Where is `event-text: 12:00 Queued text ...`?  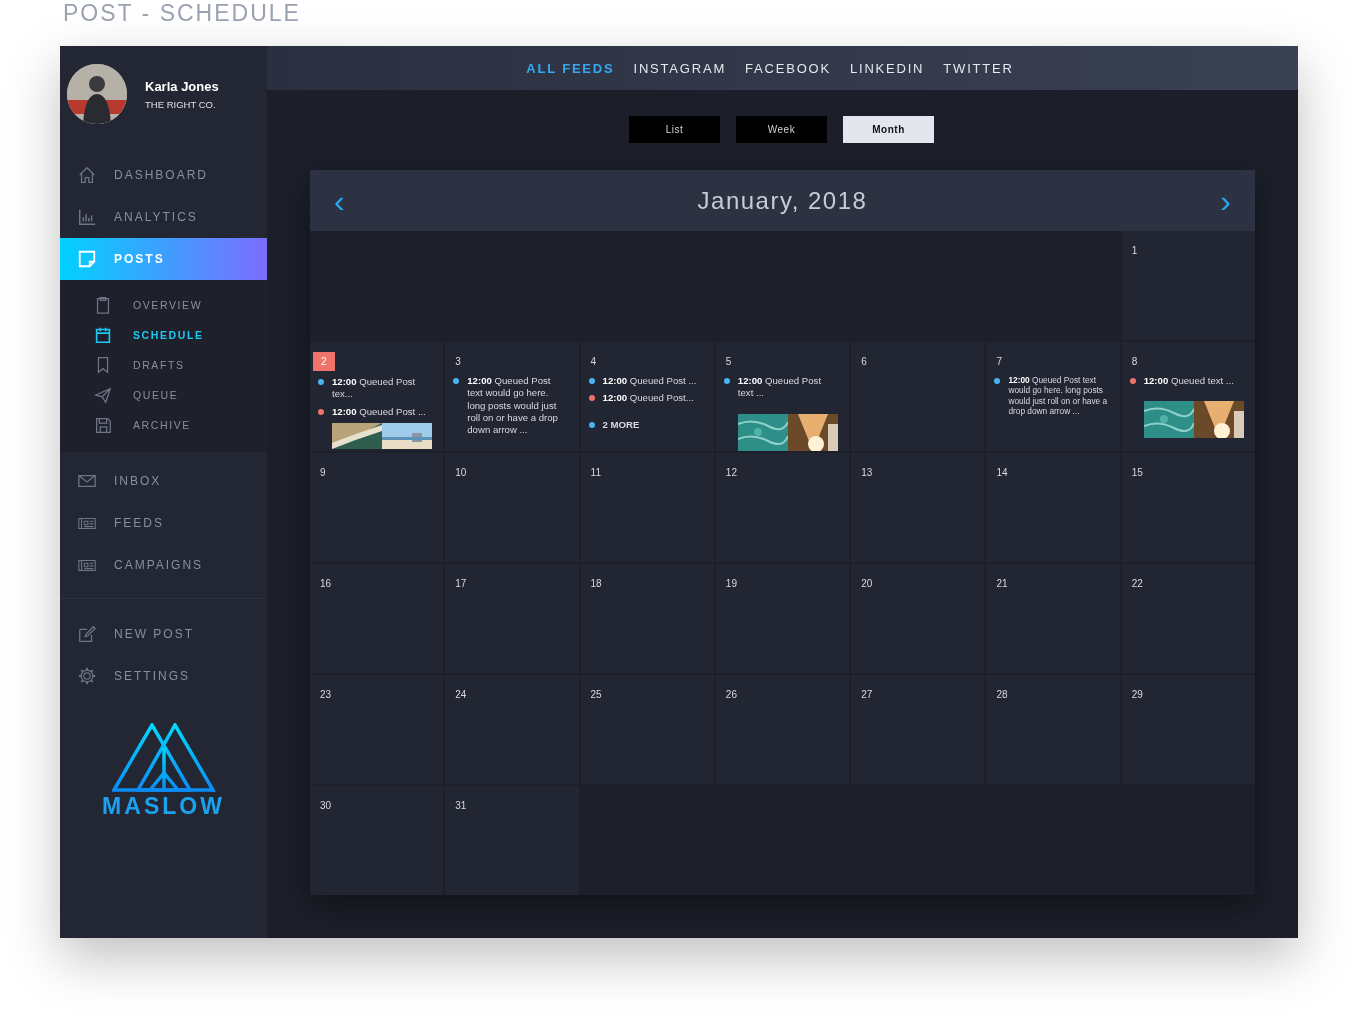 event-text: 12:00 Queued text ... is located at coordinates (1188, 381).